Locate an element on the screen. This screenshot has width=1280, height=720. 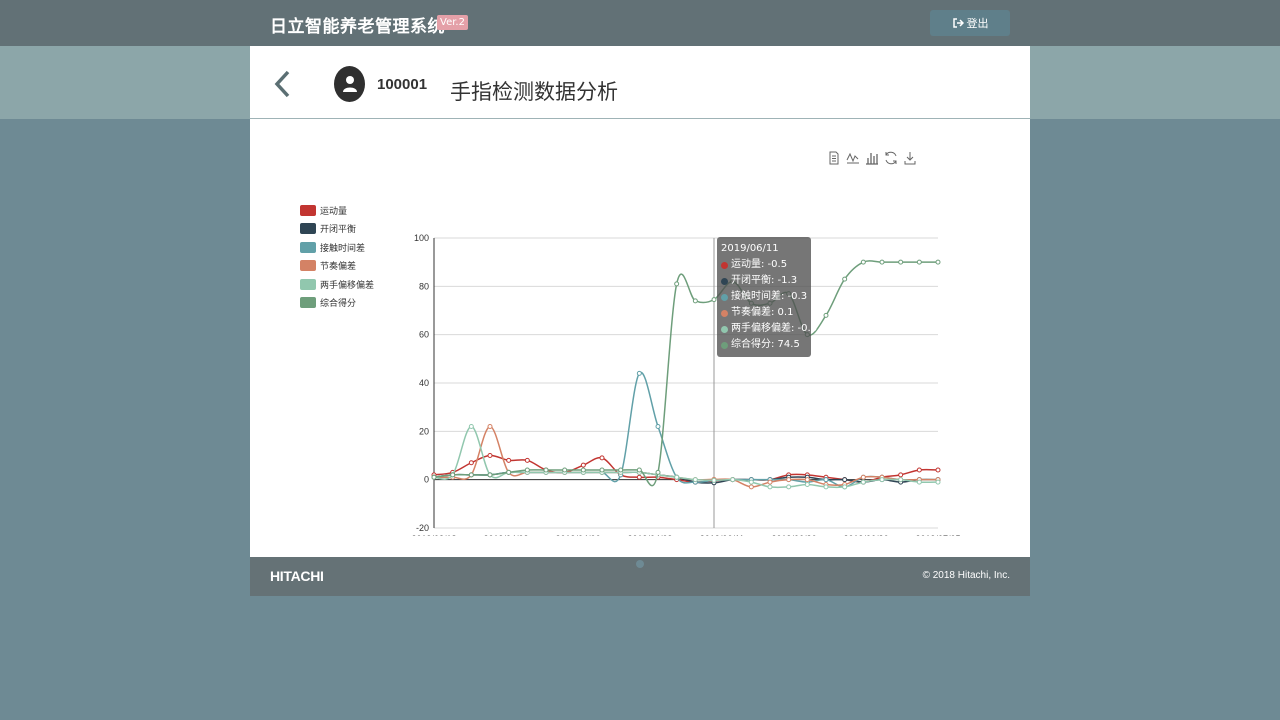
legend-label: 两手偏移偏差 is located at coordinates (347, 285).